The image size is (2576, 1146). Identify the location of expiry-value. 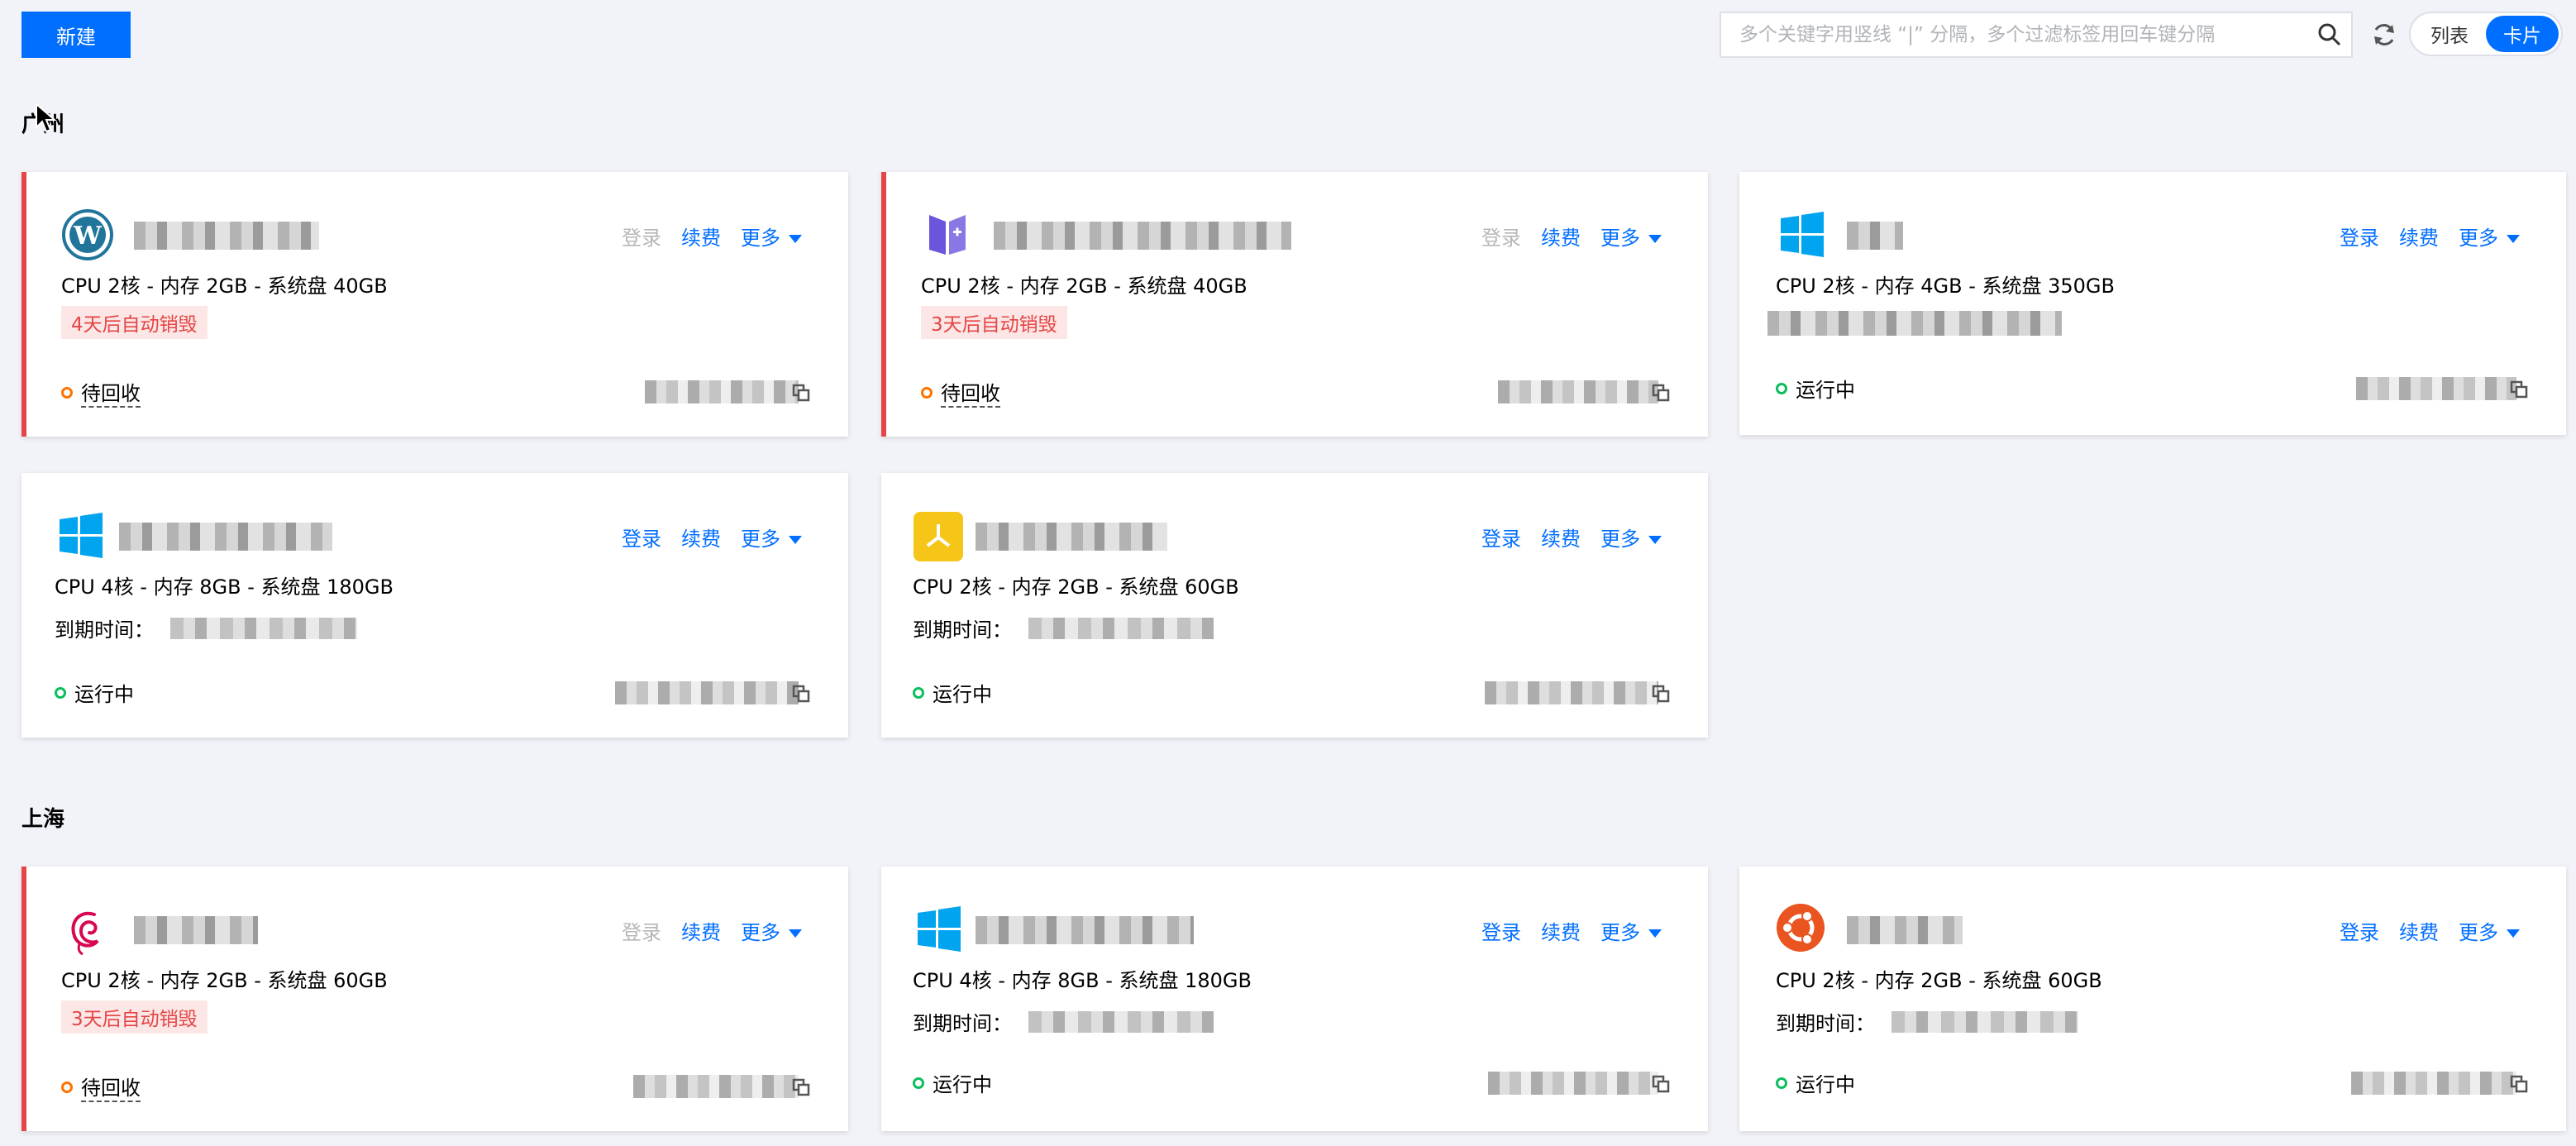
(263, 628).